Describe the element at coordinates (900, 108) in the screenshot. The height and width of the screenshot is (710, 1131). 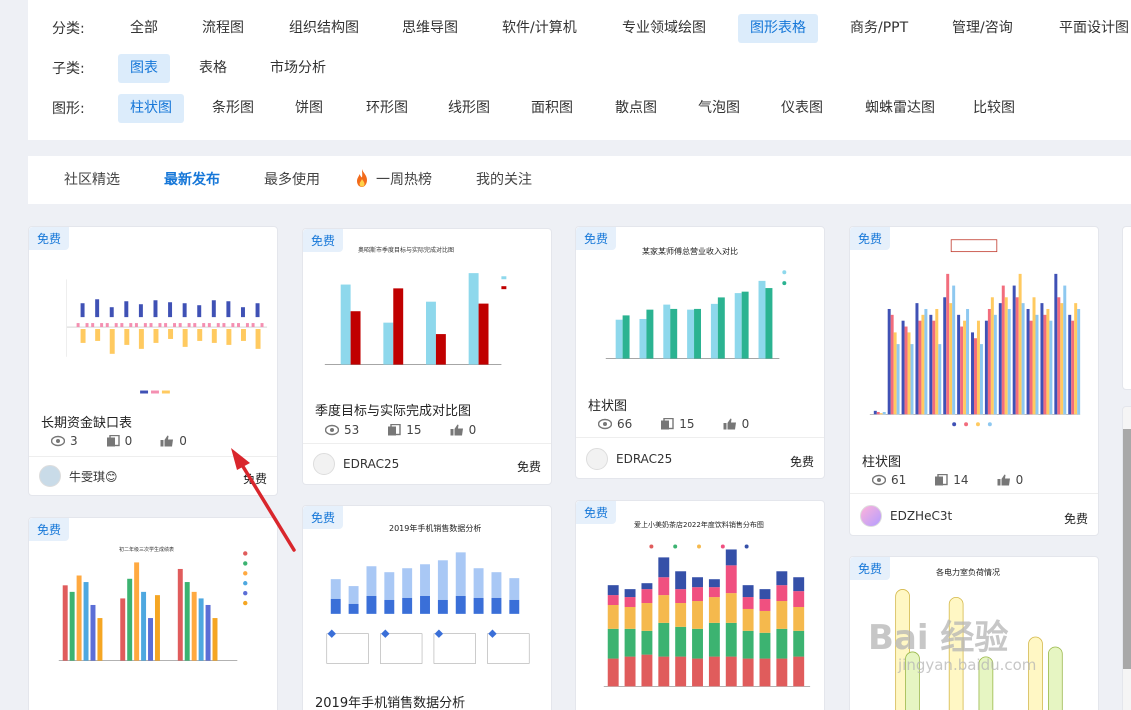
I see `shape-radar: 蜘蛛雷达图` at that location.